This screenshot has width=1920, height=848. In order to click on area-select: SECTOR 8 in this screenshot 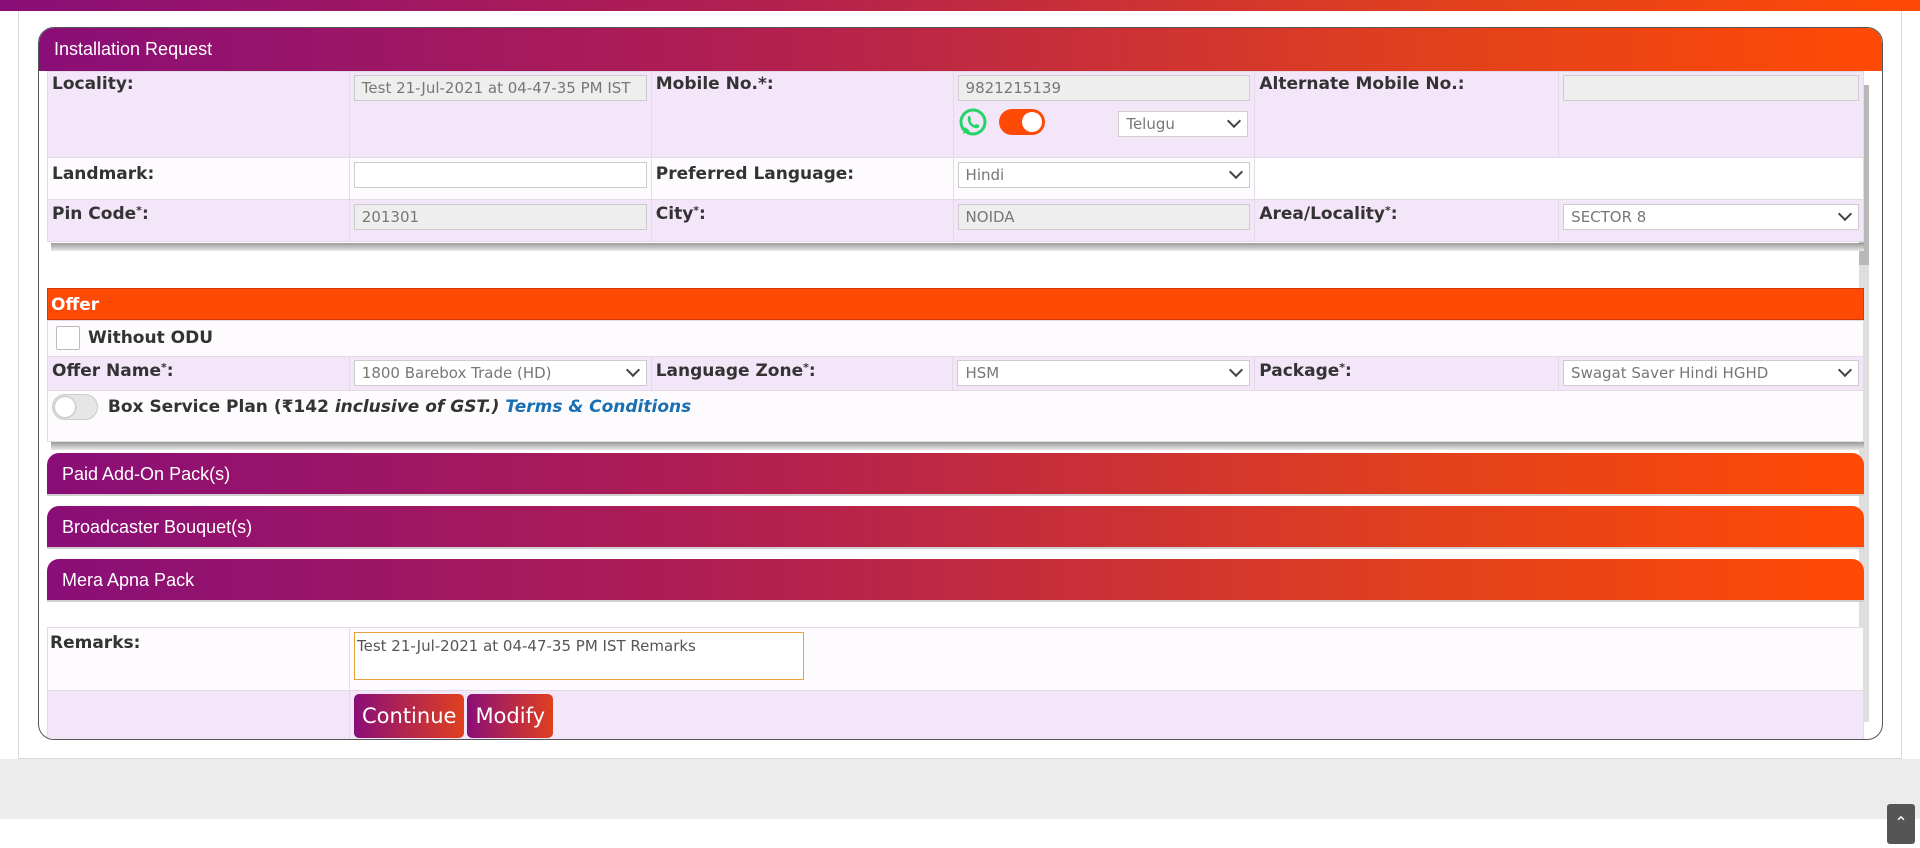, I will do `click(1711, 217)`.